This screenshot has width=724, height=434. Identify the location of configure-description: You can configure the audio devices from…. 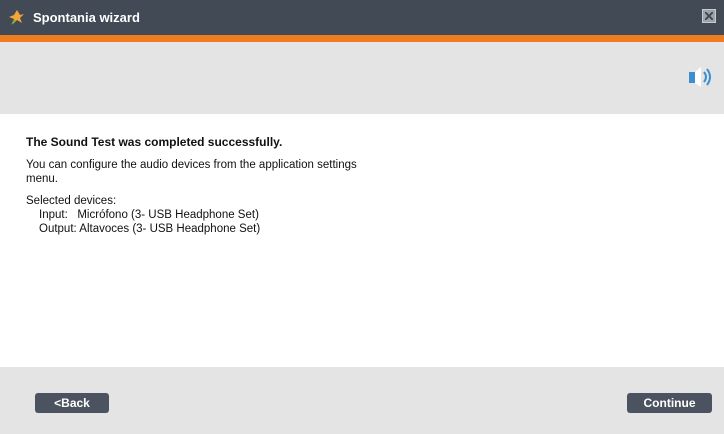
(191, 172).